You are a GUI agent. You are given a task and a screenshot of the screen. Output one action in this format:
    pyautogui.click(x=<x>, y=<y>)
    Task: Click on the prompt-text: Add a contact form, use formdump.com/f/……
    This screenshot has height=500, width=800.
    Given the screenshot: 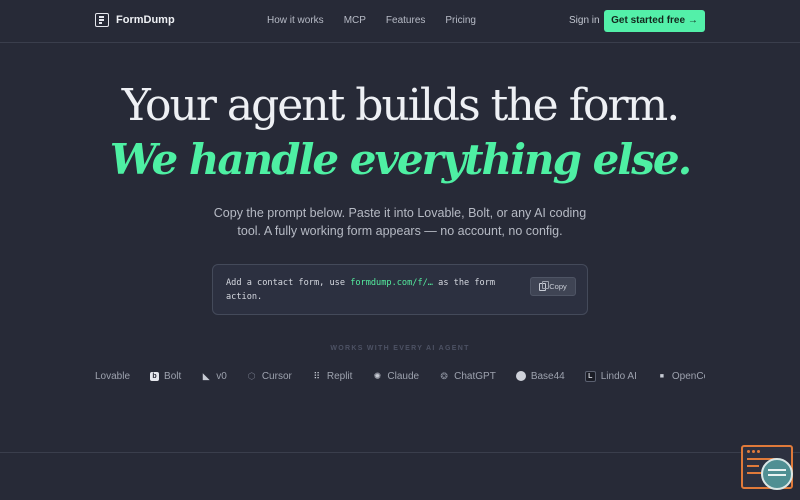 What is the action you would take?
    pyautogui.click(x=371, y=290)
    